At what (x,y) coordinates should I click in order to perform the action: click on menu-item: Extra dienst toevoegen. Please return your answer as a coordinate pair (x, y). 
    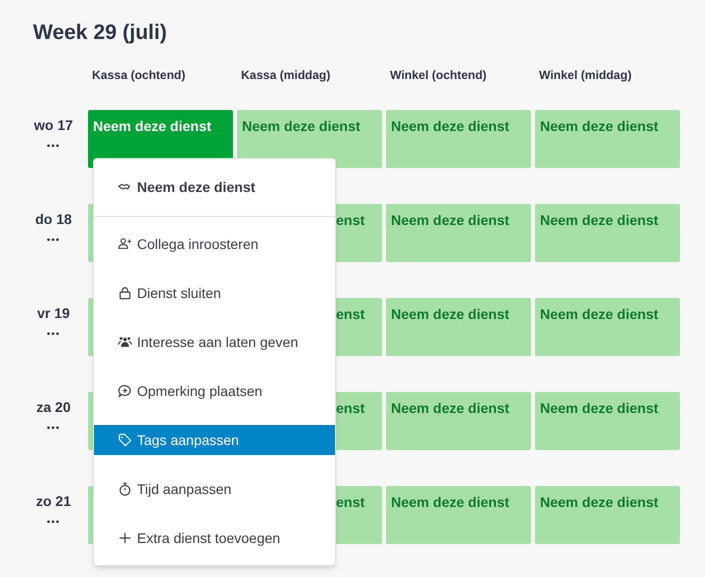
    Looking at the image, I should click on (214, 538).